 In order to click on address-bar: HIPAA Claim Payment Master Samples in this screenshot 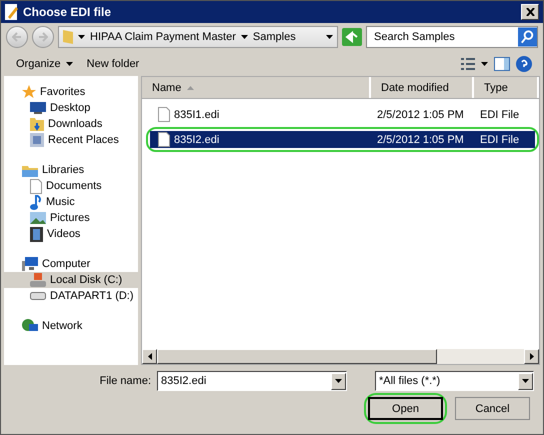, I will do `click(198, 37)`.